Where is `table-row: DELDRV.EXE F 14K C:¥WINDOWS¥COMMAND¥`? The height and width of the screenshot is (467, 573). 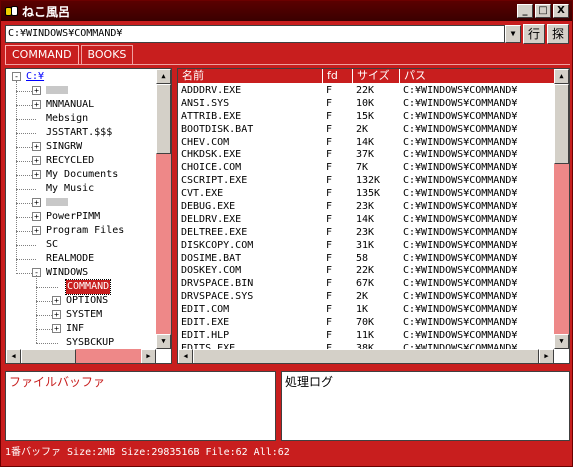
table-row: DELDRV.EXE F 14K C:¥WINDOWS¥COMMAND¥ is located at coordinates (366, 220).